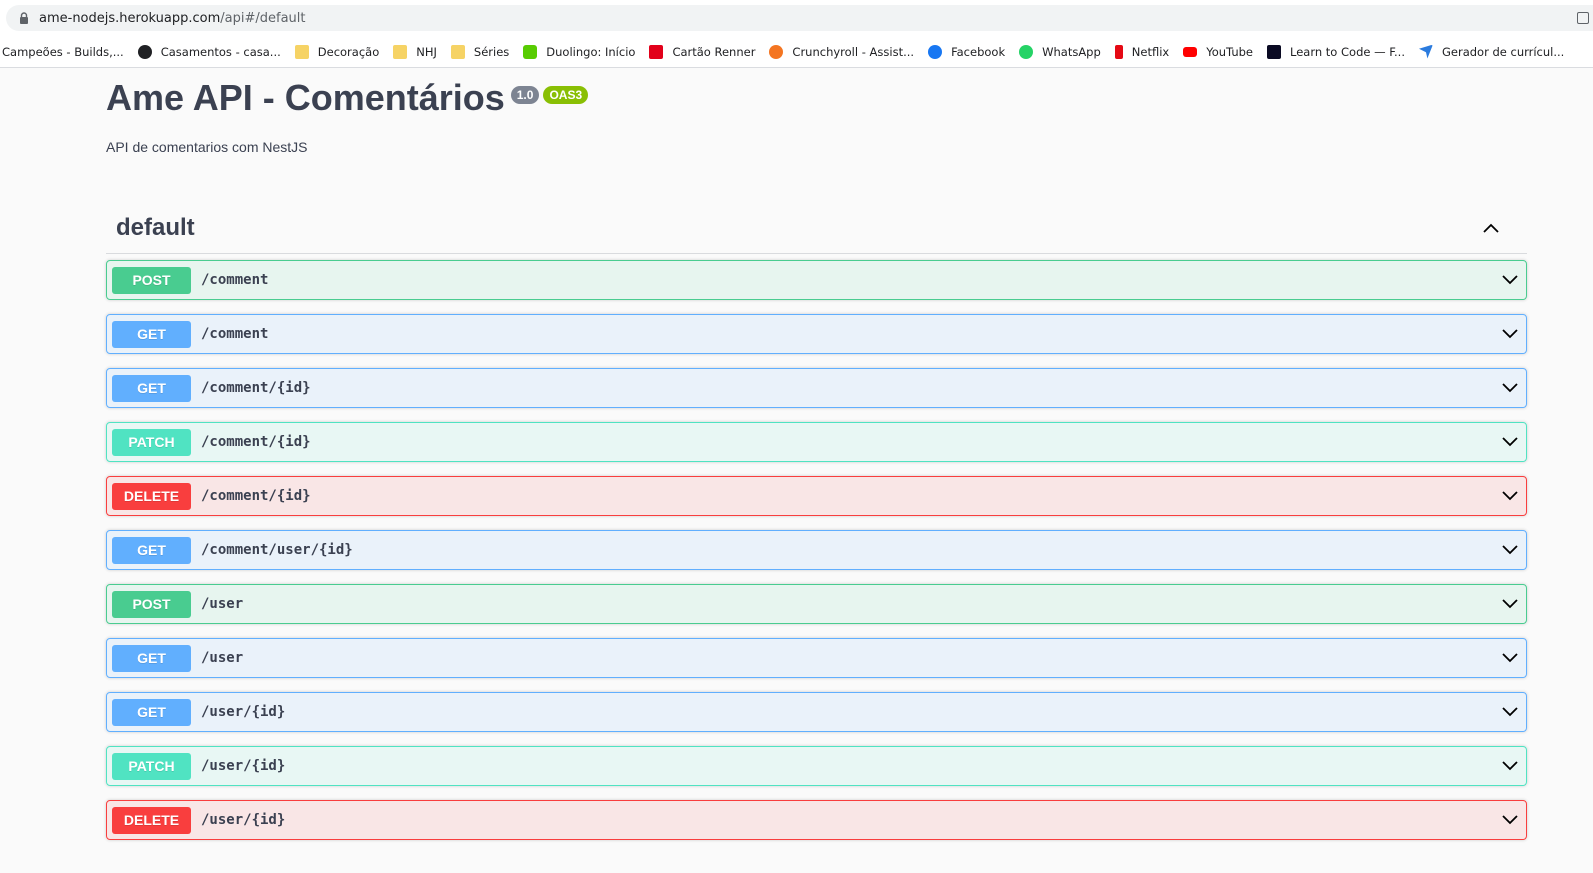 This screenshot has width=1593, height=873. What do you see at coordinates (1071, 51) in the screenshot?
I see `bookmark-label: WhatsApp` at bounding box center [1071, 51].